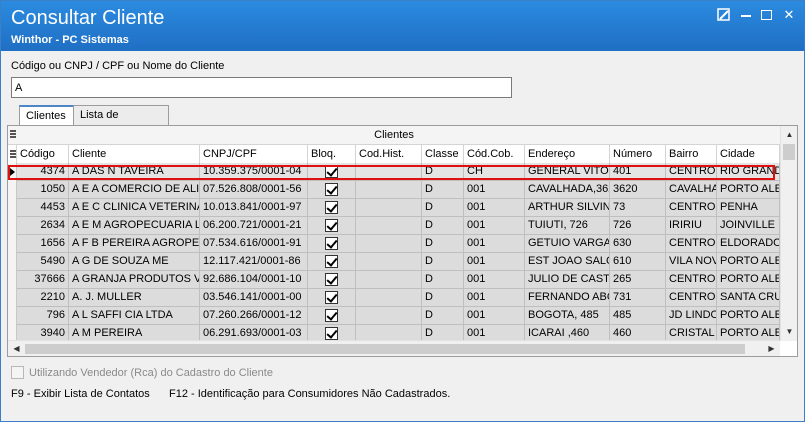 This screenshot has width=805, height=422. What do you see at coordinates (43, 298) in the screenshot?
I see `cell-codigo: 2210` at bounding box center [43, 298].